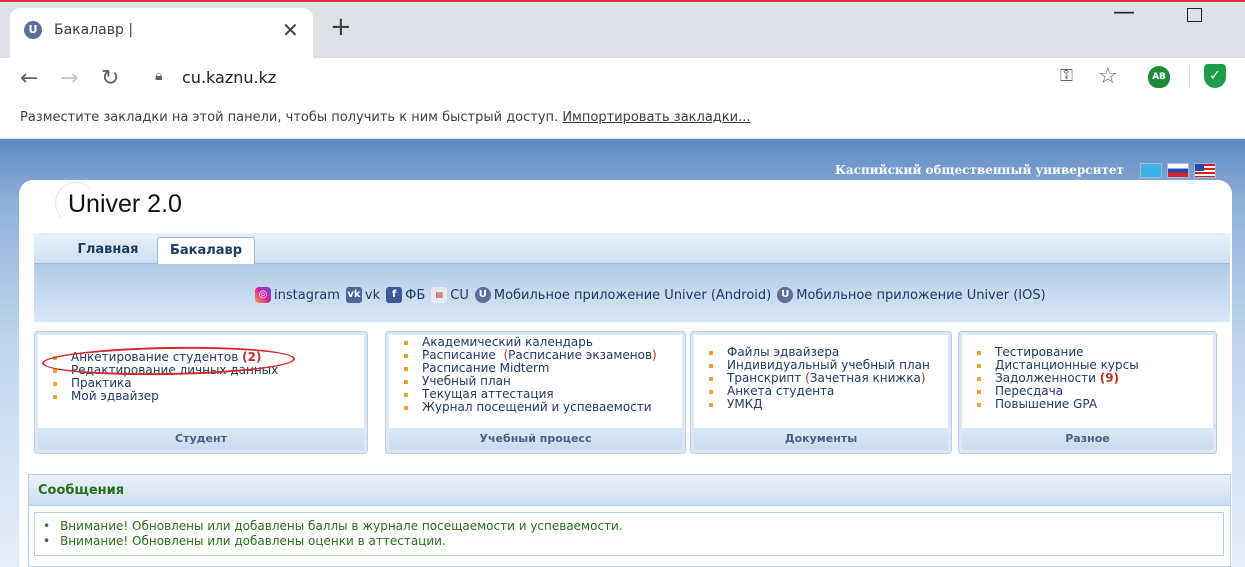  What do you see at coordinates (1151, 170) in the screenshot?
I see `flag-kz-icon` at bounding box center [1151, 170].